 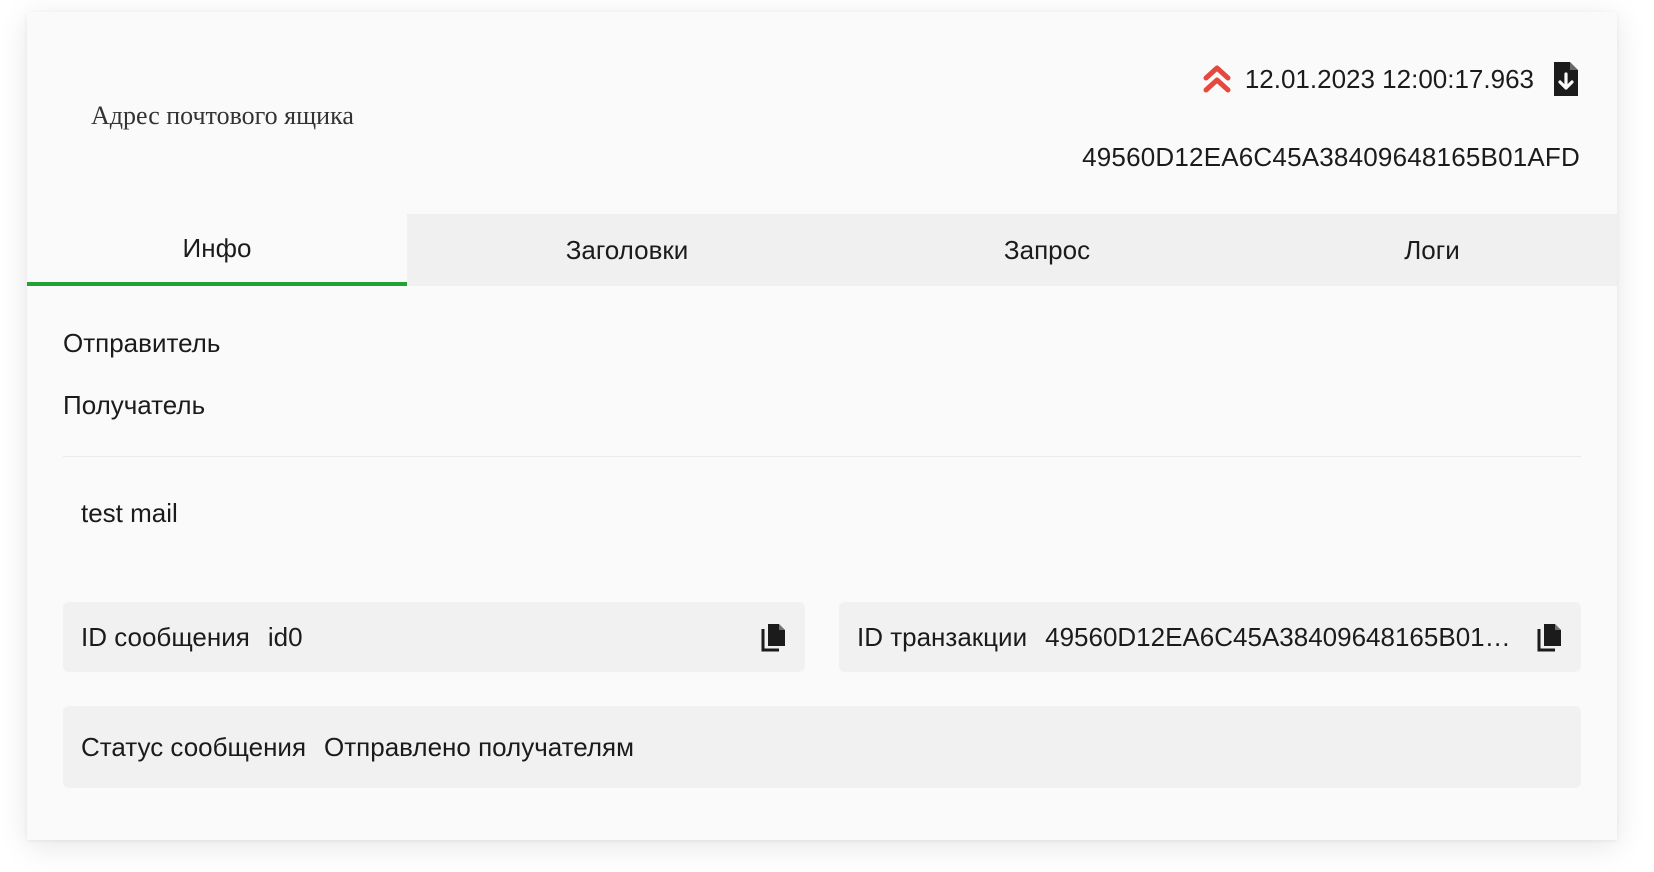 What do you see at coordinates (822, 747) in the screenshot?
I see `message-status-box: Статус сообщения Отправлено получателям` at bounding box center [822, 747].